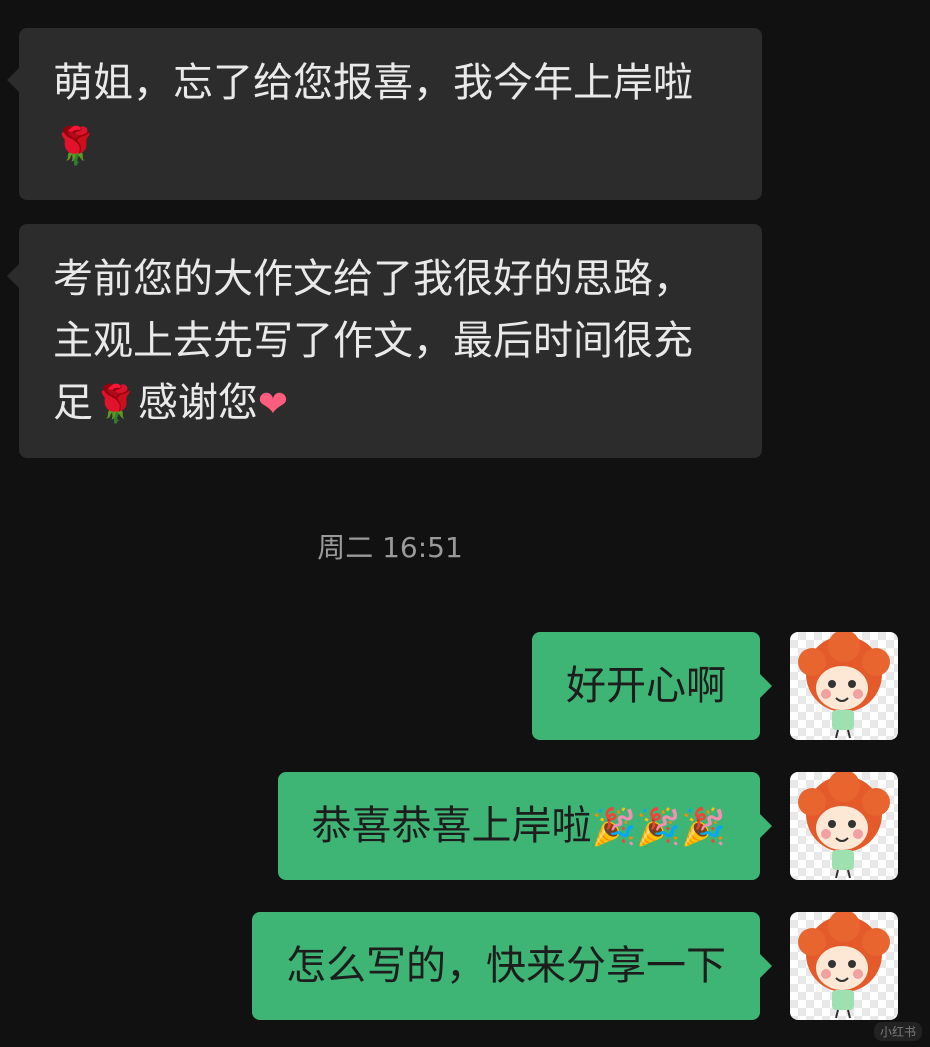 This screenshot has height=1047, width=930. Describe the element at coordinates (384, 114) in the screenshot. I see `incoming-message: 萌姐，忘了给您报喜，我今年上岸啦 🌹` at that location.